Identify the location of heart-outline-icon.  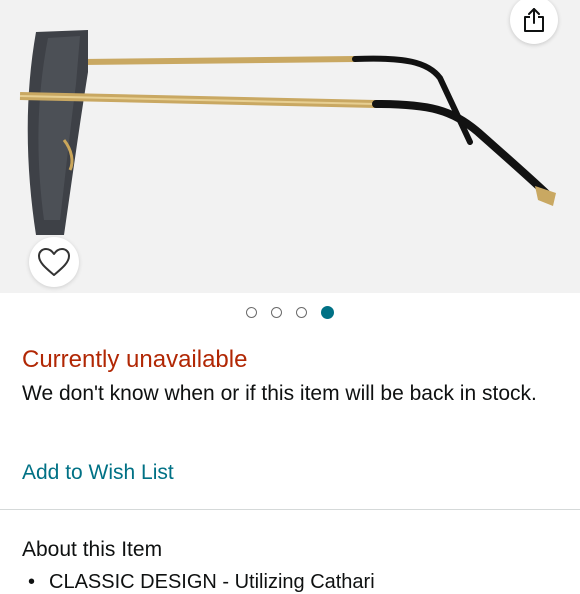
(54, 262).